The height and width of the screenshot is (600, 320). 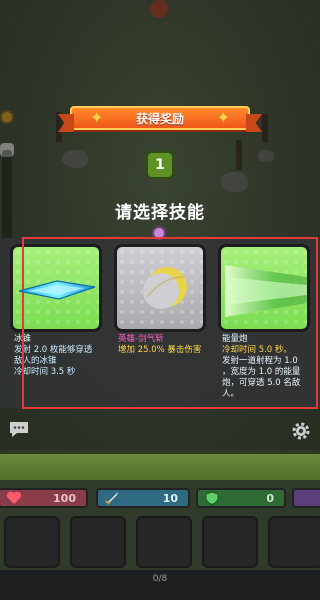 What do you see at coordinates (111, 498) in the screenshot?
I see `sword-icon` at bounding box center [111, 498].